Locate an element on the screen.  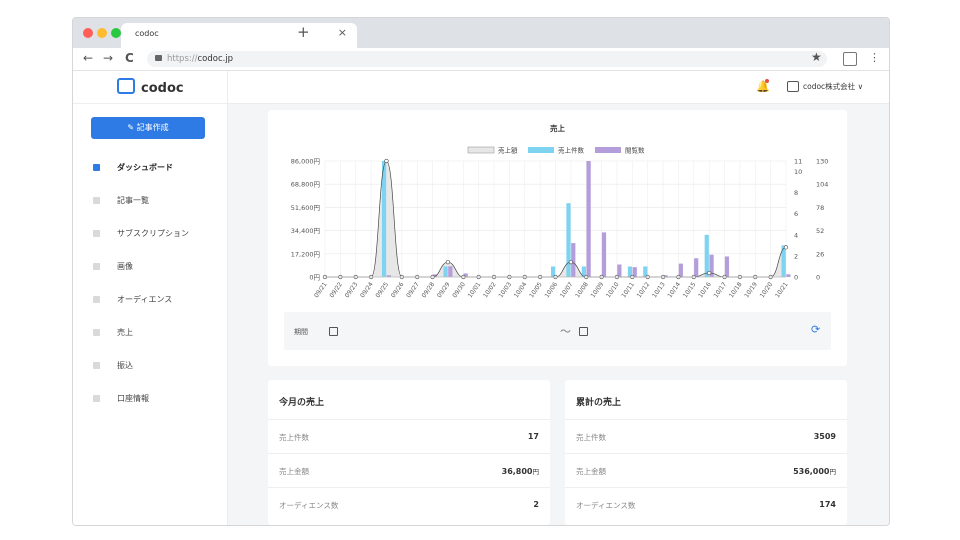
sidebar-item-label: 記事一覧 is located at coordinates (133, 200).